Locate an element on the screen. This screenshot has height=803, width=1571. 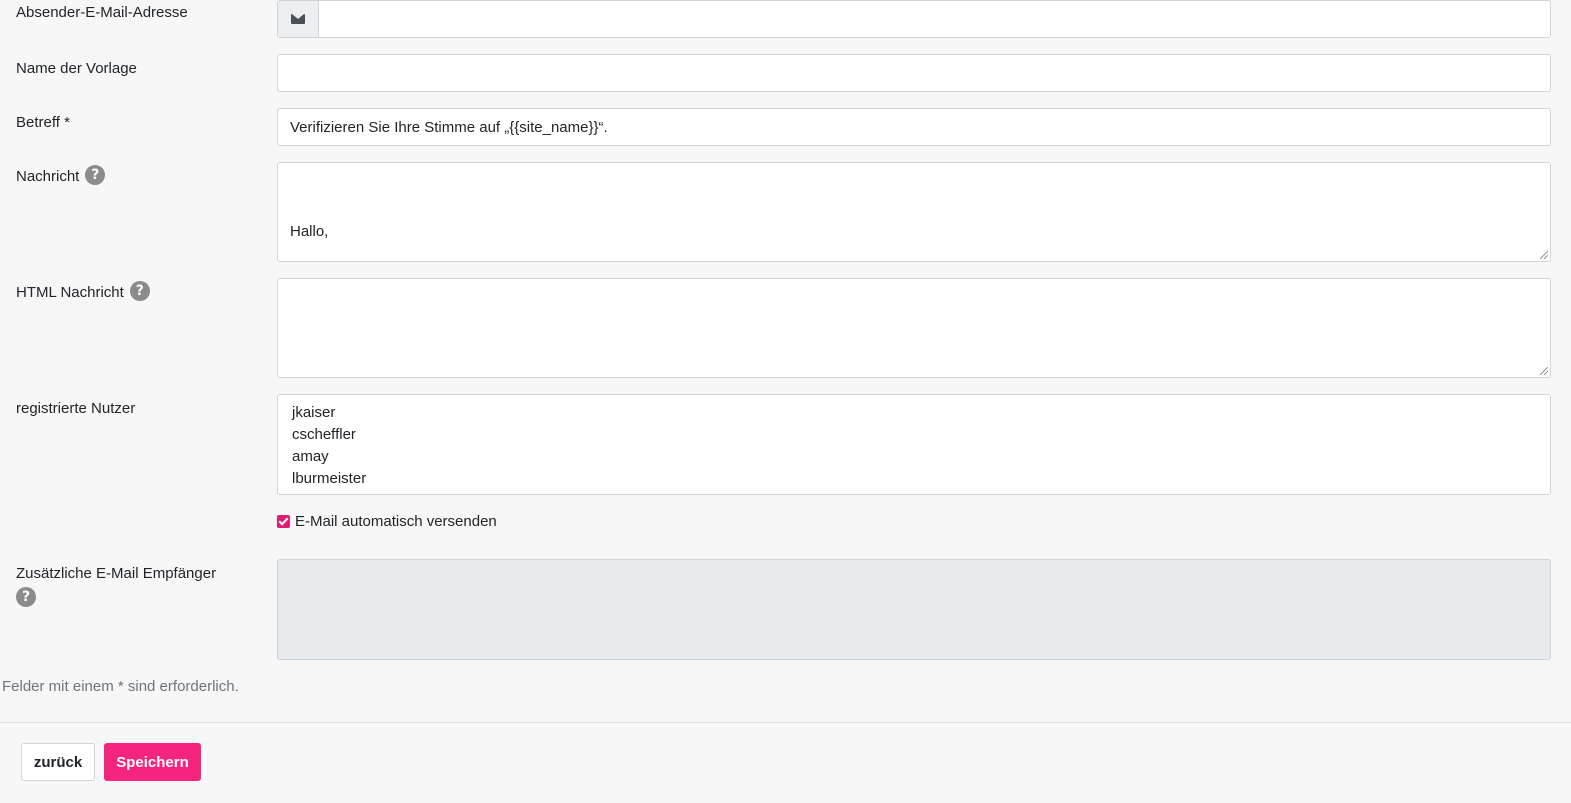
auto-send-row: E-Mail automatisch versenden is located at coordinates (387, 521).